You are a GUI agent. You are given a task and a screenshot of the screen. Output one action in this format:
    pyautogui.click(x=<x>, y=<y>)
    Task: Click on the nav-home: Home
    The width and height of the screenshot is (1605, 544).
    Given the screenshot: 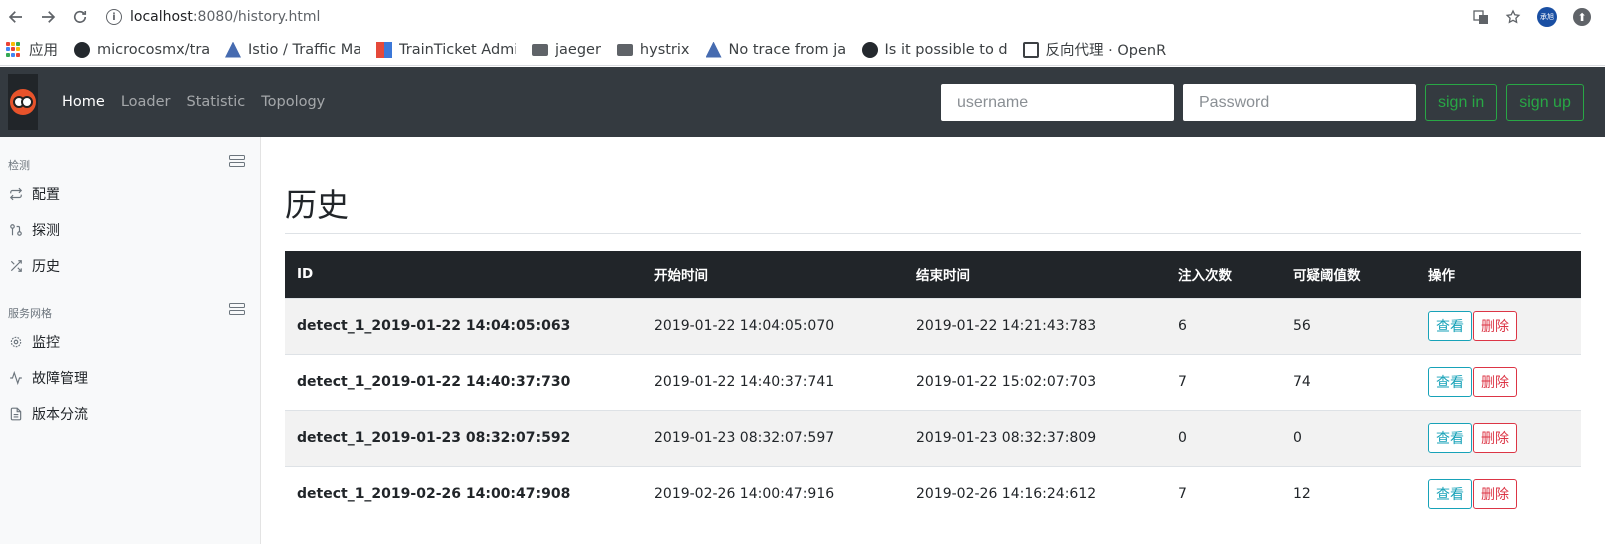 What is the action you would take?
    pyautogui.click(x=83, y=102)
    